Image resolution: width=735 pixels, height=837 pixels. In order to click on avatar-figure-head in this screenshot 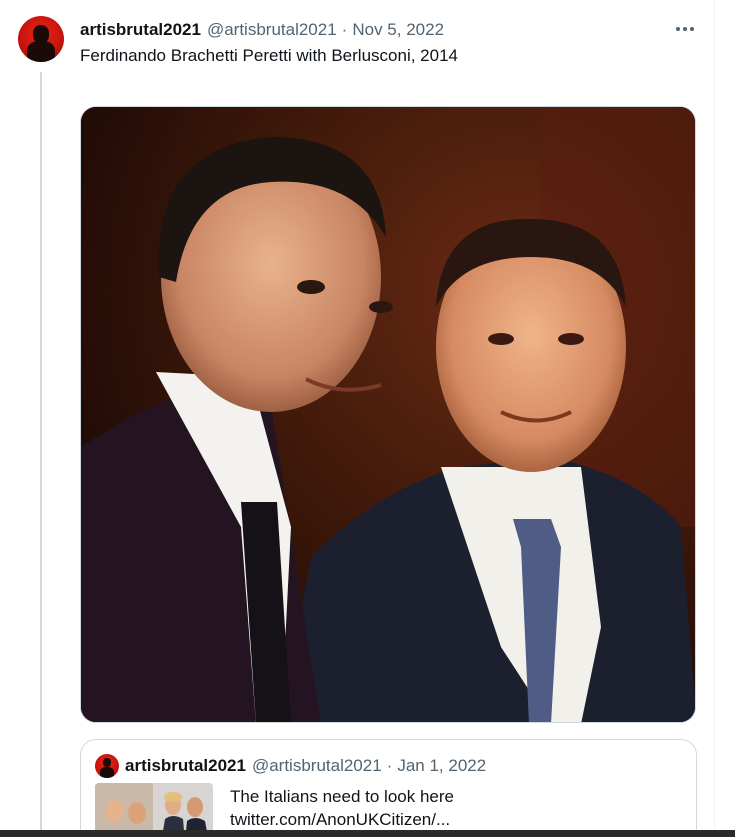, I will do `click(107, 762)`.